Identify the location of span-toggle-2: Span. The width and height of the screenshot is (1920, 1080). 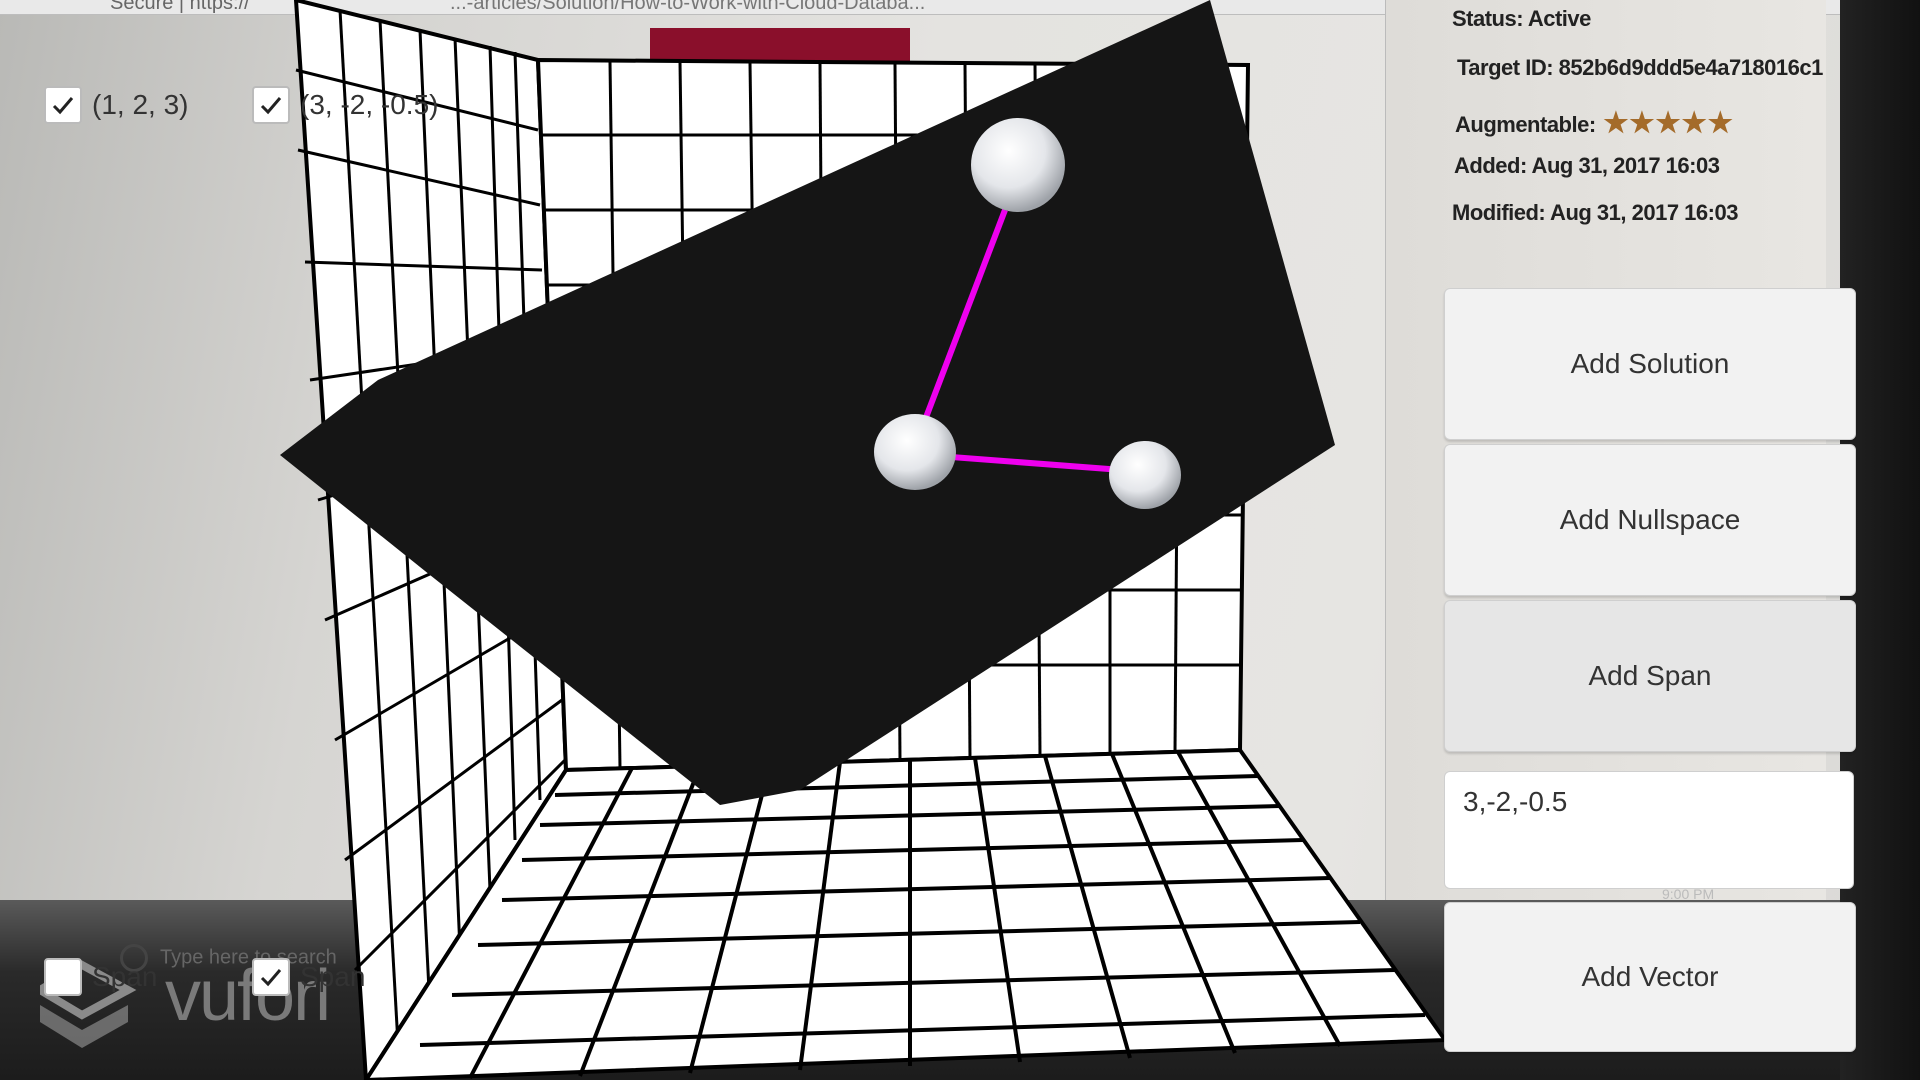
(308, 977).